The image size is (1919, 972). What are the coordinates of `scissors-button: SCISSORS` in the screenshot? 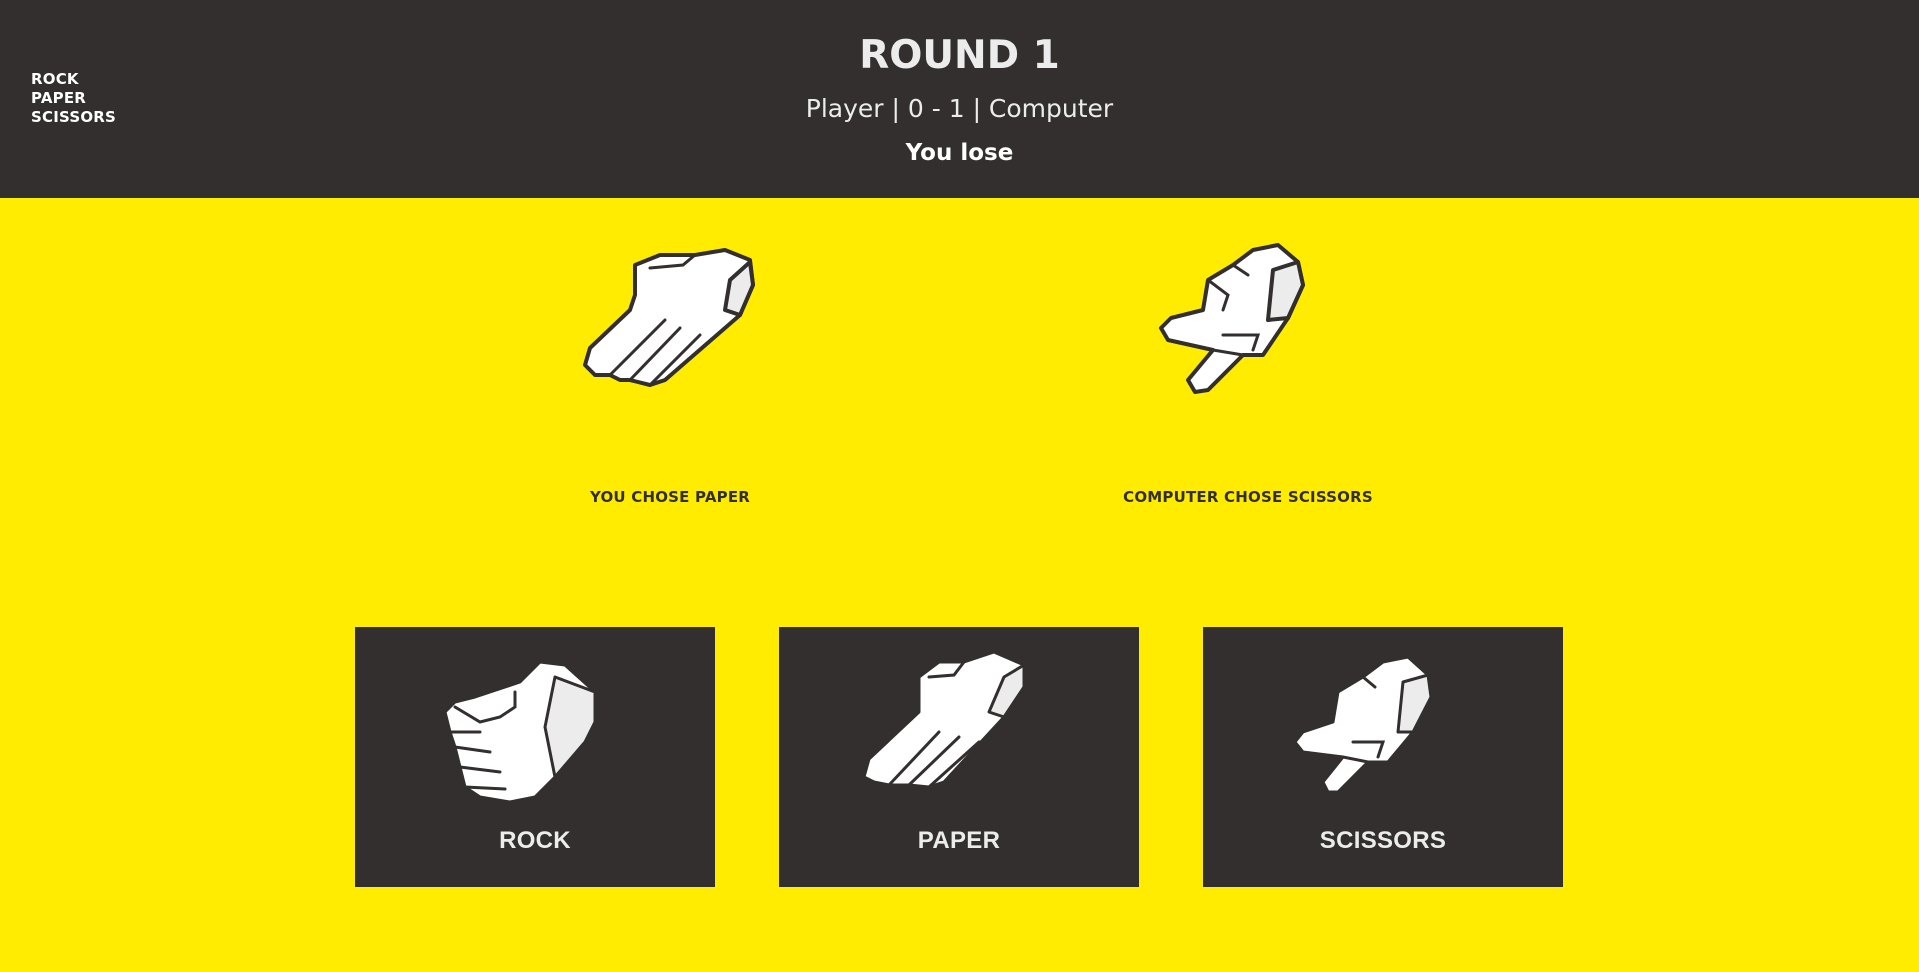 It's located at (1383, 757).